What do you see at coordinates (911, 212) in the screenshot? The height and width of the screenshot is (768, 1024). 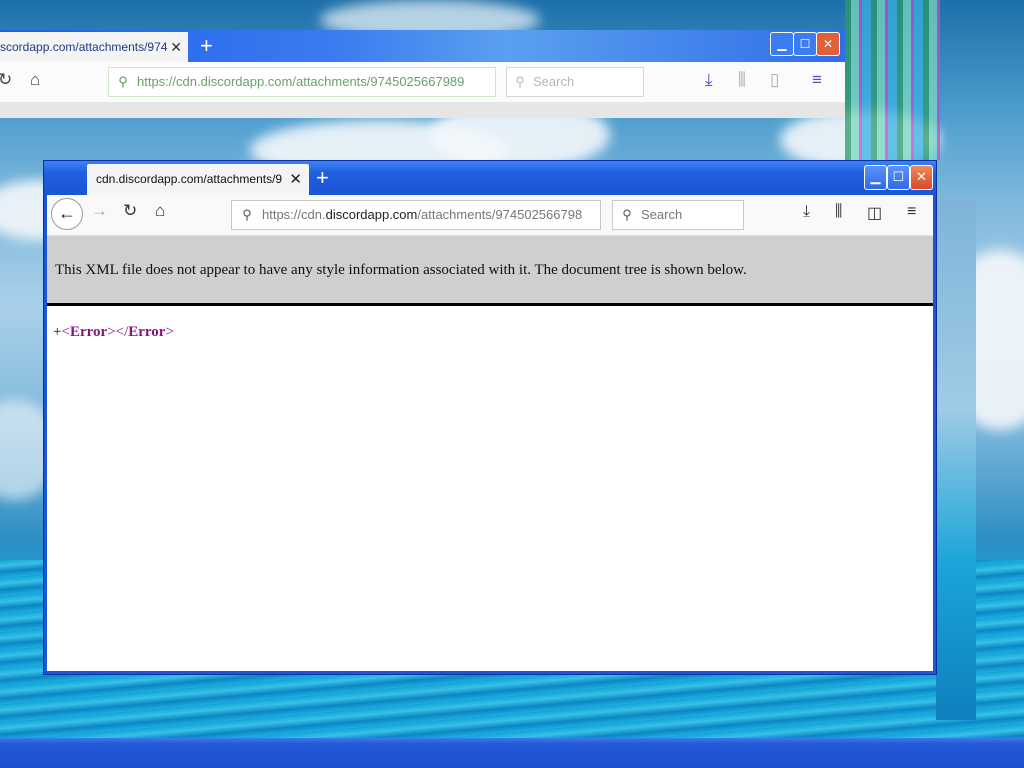 I see `hamburger-menu-icon: ≡` at bounding box center [911, 212].